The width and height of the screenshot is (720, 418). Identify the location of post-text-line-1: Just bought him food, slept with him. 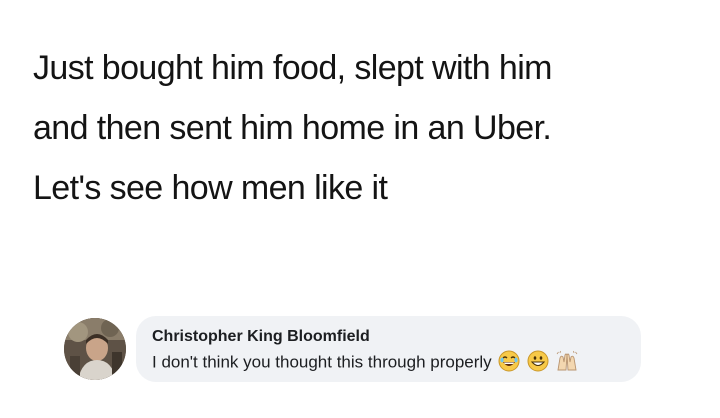
(293, 68).